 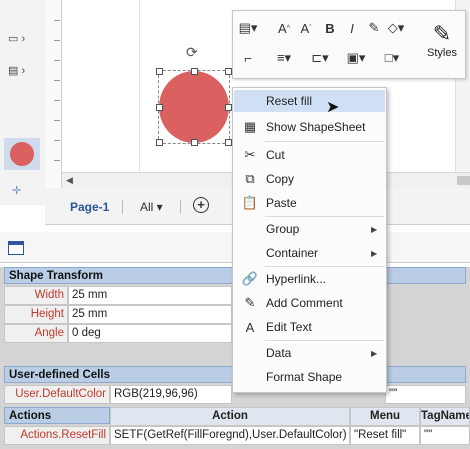 What do you see at coordinates (250, 178) in the screenshot?
I see `copy-icon: ⧉` at bounding box center [250, 178].